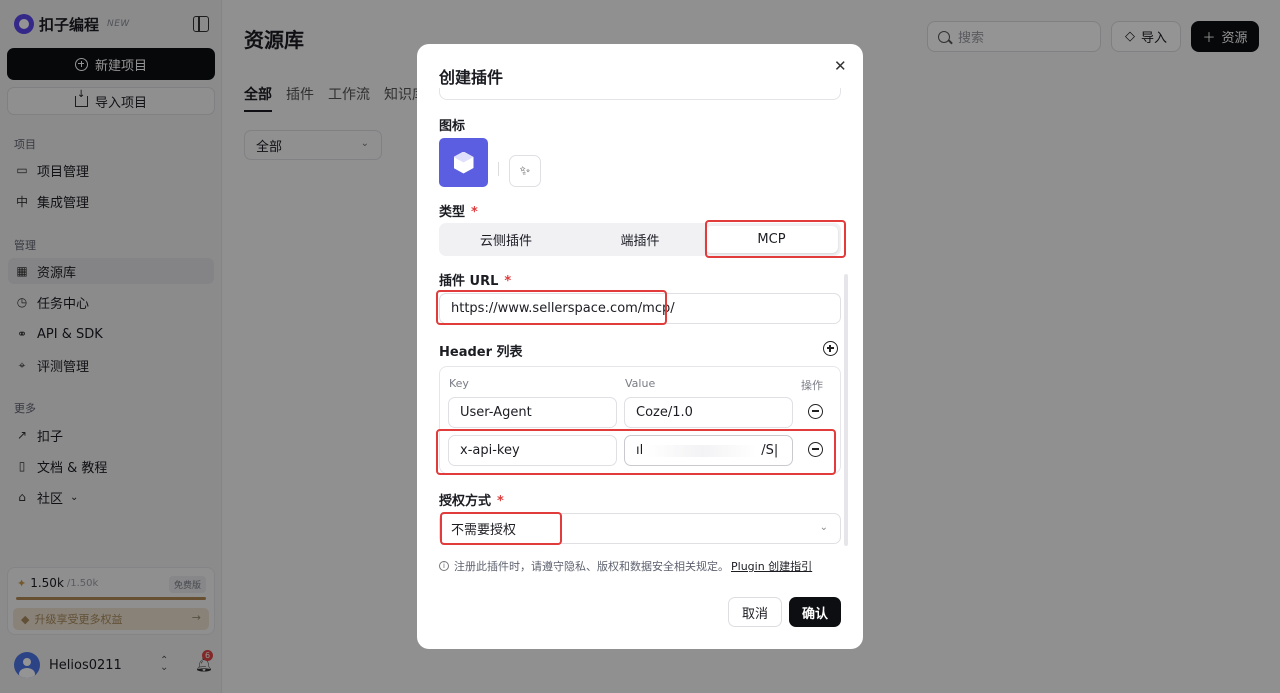 This screenshot has height=693, width=1280. I want to click on type-option-device: 端插件, so click(640, 239).